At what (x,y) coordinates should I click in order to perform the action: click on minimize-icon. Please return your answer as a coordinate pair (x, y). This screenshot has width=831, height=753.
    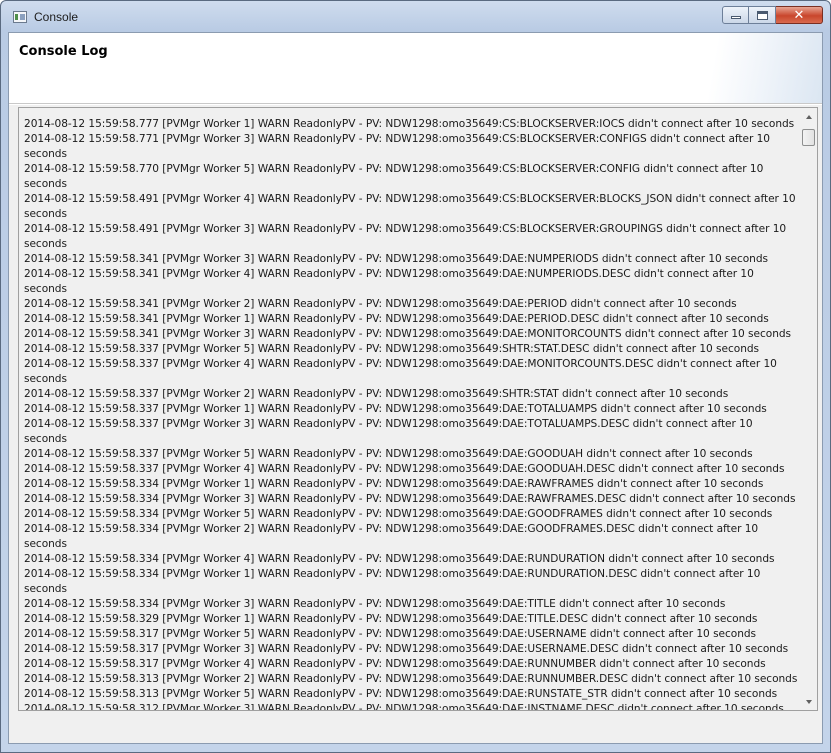
    Looking at the image, I should click on (735, 17).